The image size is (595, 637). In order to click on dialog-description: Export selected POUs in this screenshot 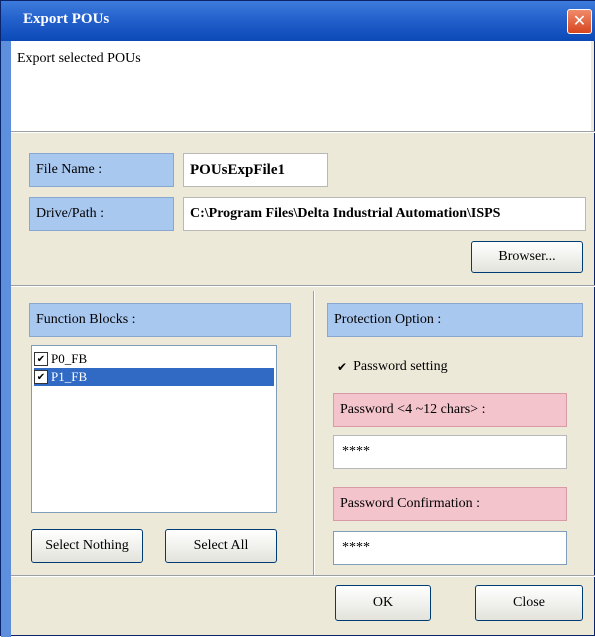, I will do `click(79, 58)`.